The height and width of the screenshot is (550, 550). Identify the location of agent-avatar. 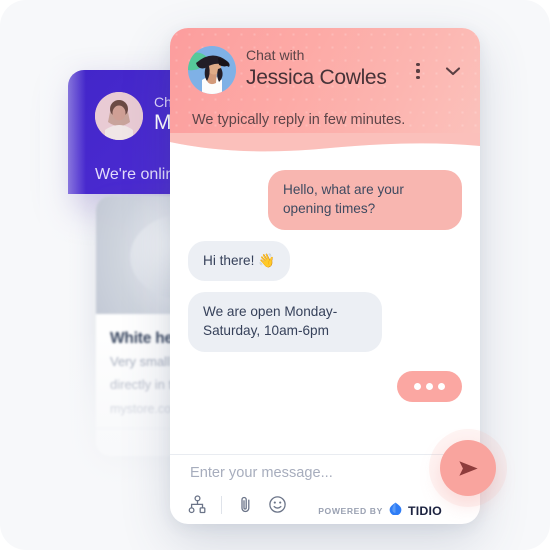
(212, 70).